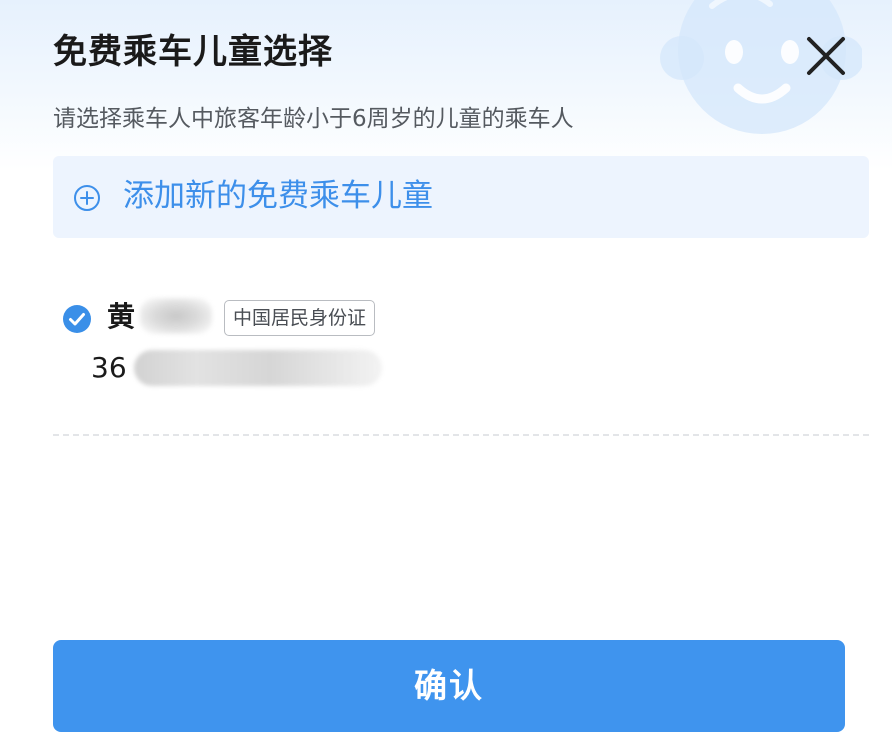  What do you see at coordinates (121, 316) in the screenshot?
I see `passenger-name: 黄` at bounding box center [121, 316].